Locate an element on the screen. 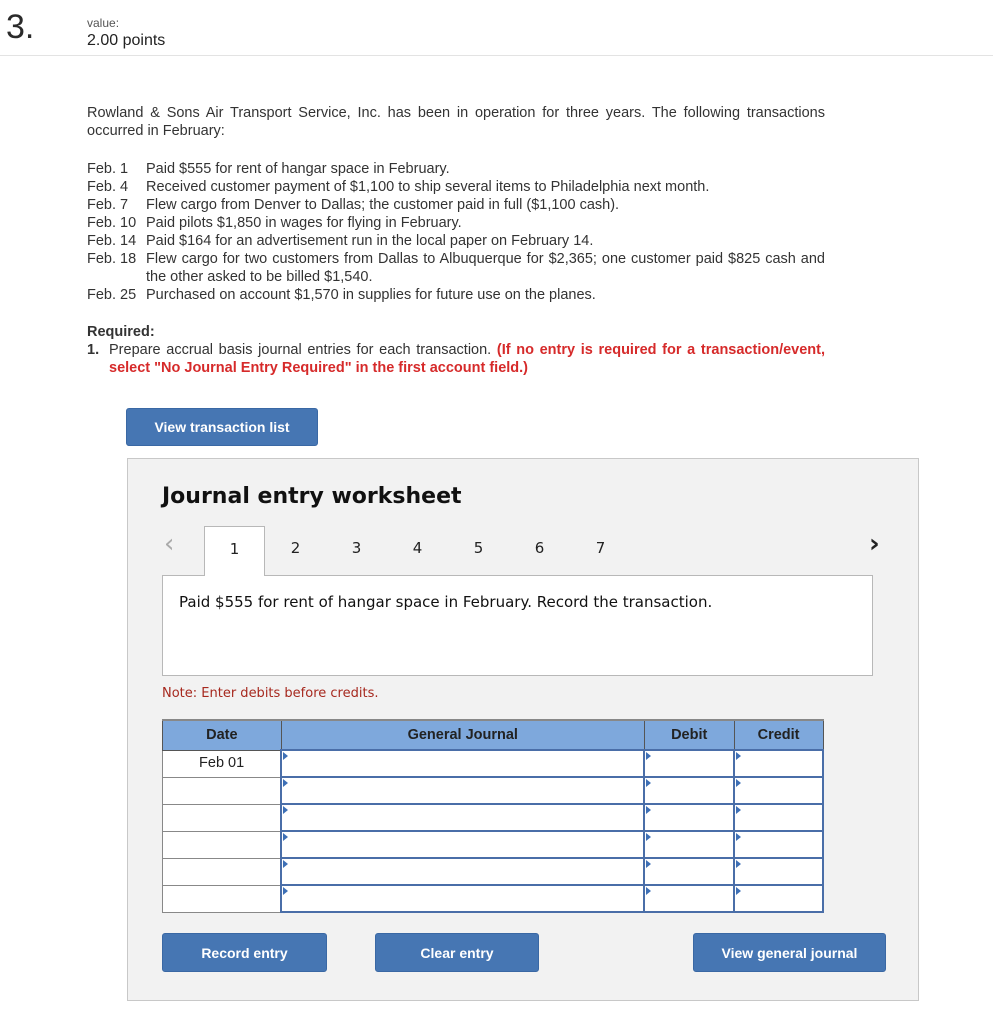  tab-3: 3 is located at coordinates (356, 551).